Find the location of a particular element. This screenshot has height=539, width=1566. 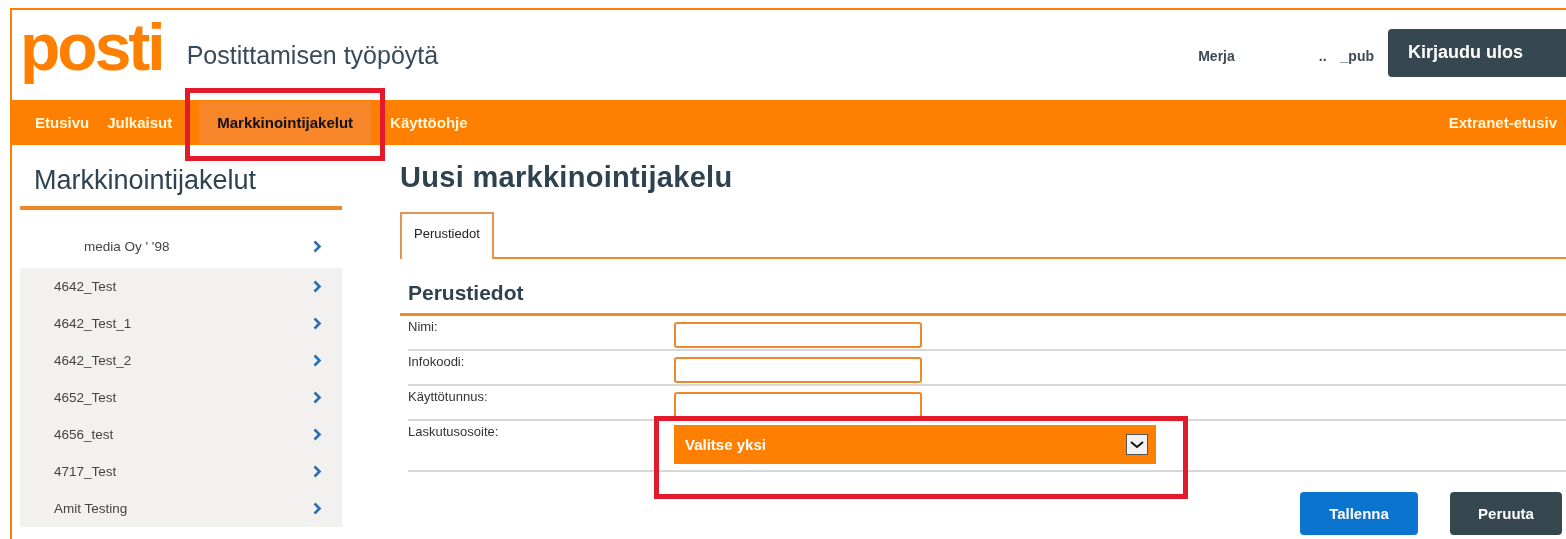

section-title: Perustiedot is located at coordinates (983, 287).